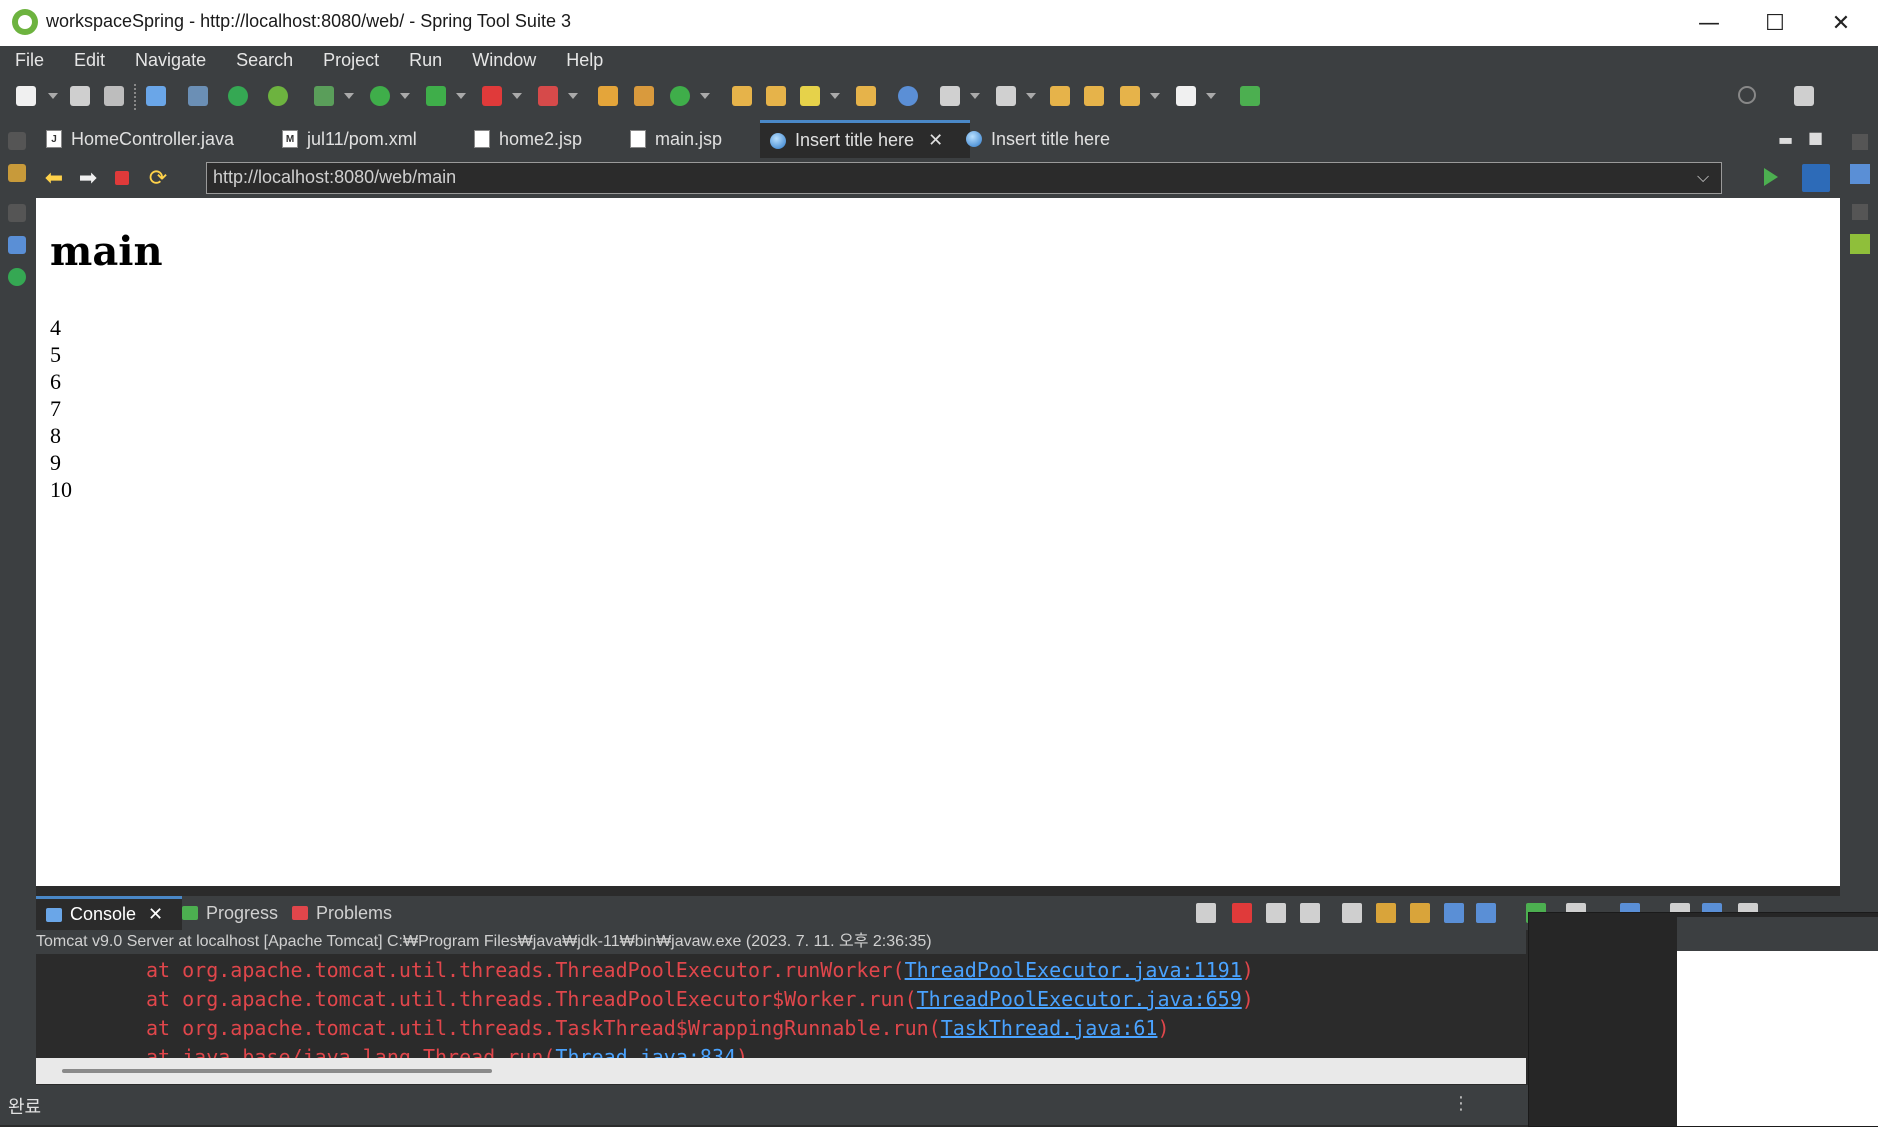 The image size is (1878, 1127). Describe the element at coordinates (238, 96) in the screenshot. I see `start-server-icon` at that location.